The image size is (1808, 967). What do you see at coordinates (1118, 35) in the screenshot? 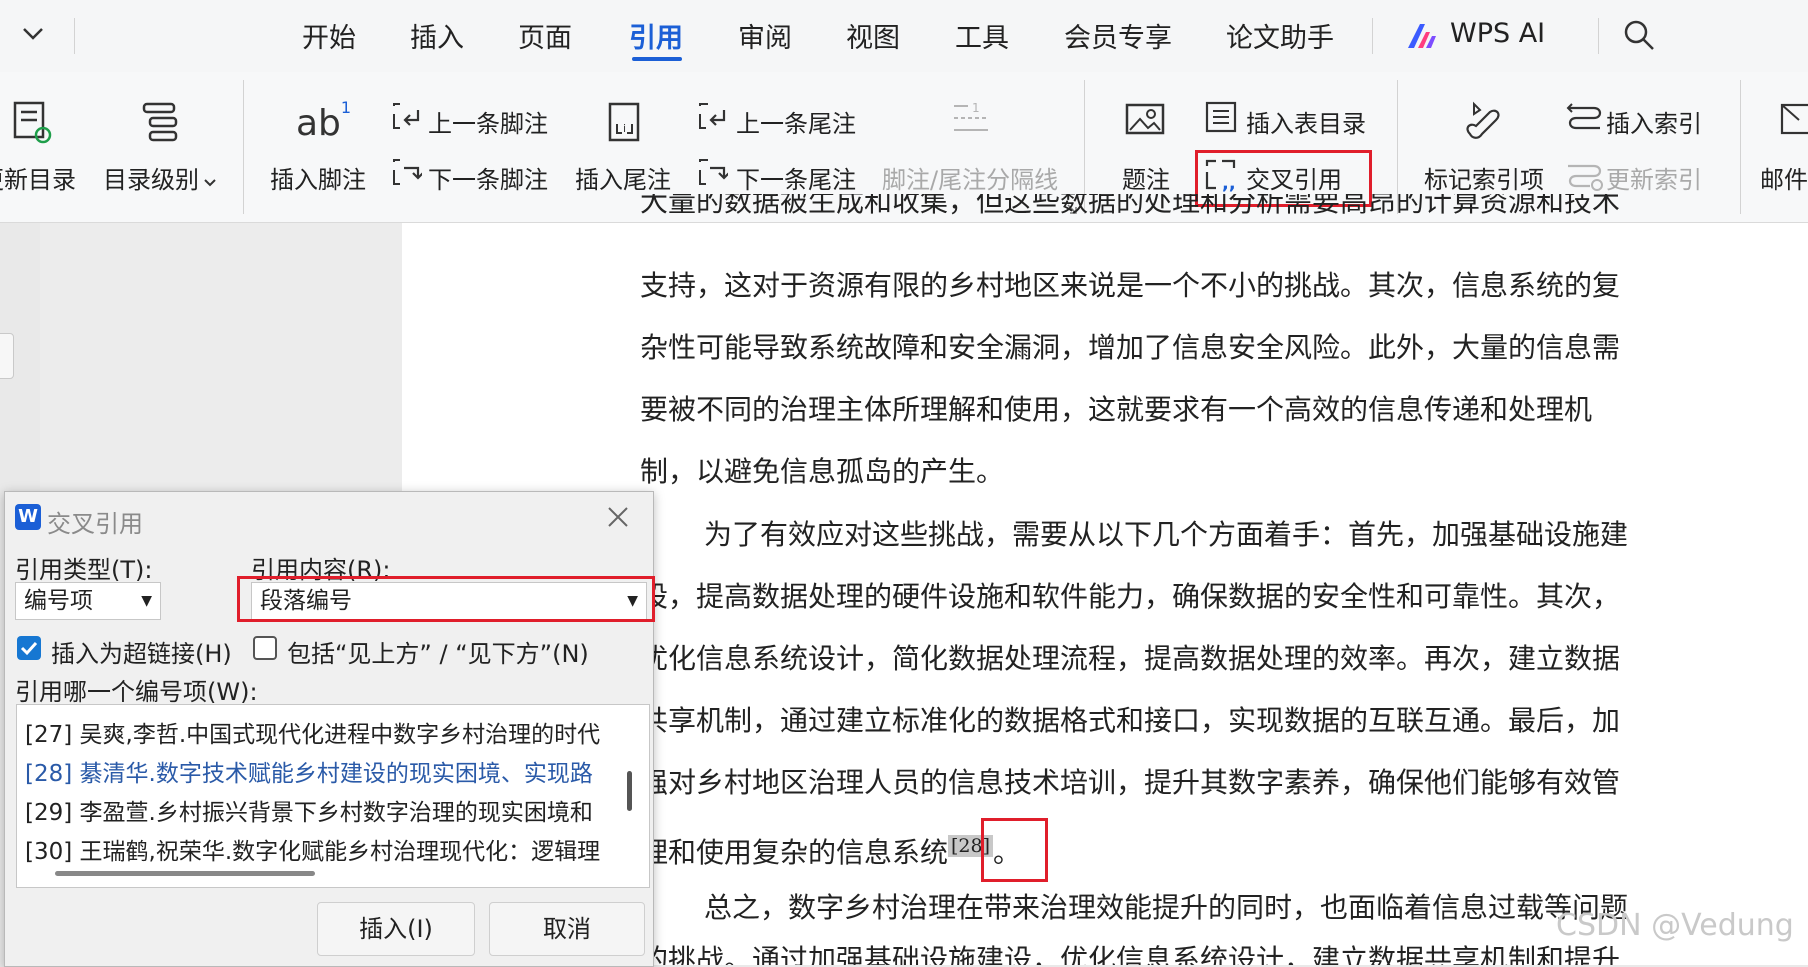
I see `tab-member: 会员专享` at bounding box center [1118, 35].